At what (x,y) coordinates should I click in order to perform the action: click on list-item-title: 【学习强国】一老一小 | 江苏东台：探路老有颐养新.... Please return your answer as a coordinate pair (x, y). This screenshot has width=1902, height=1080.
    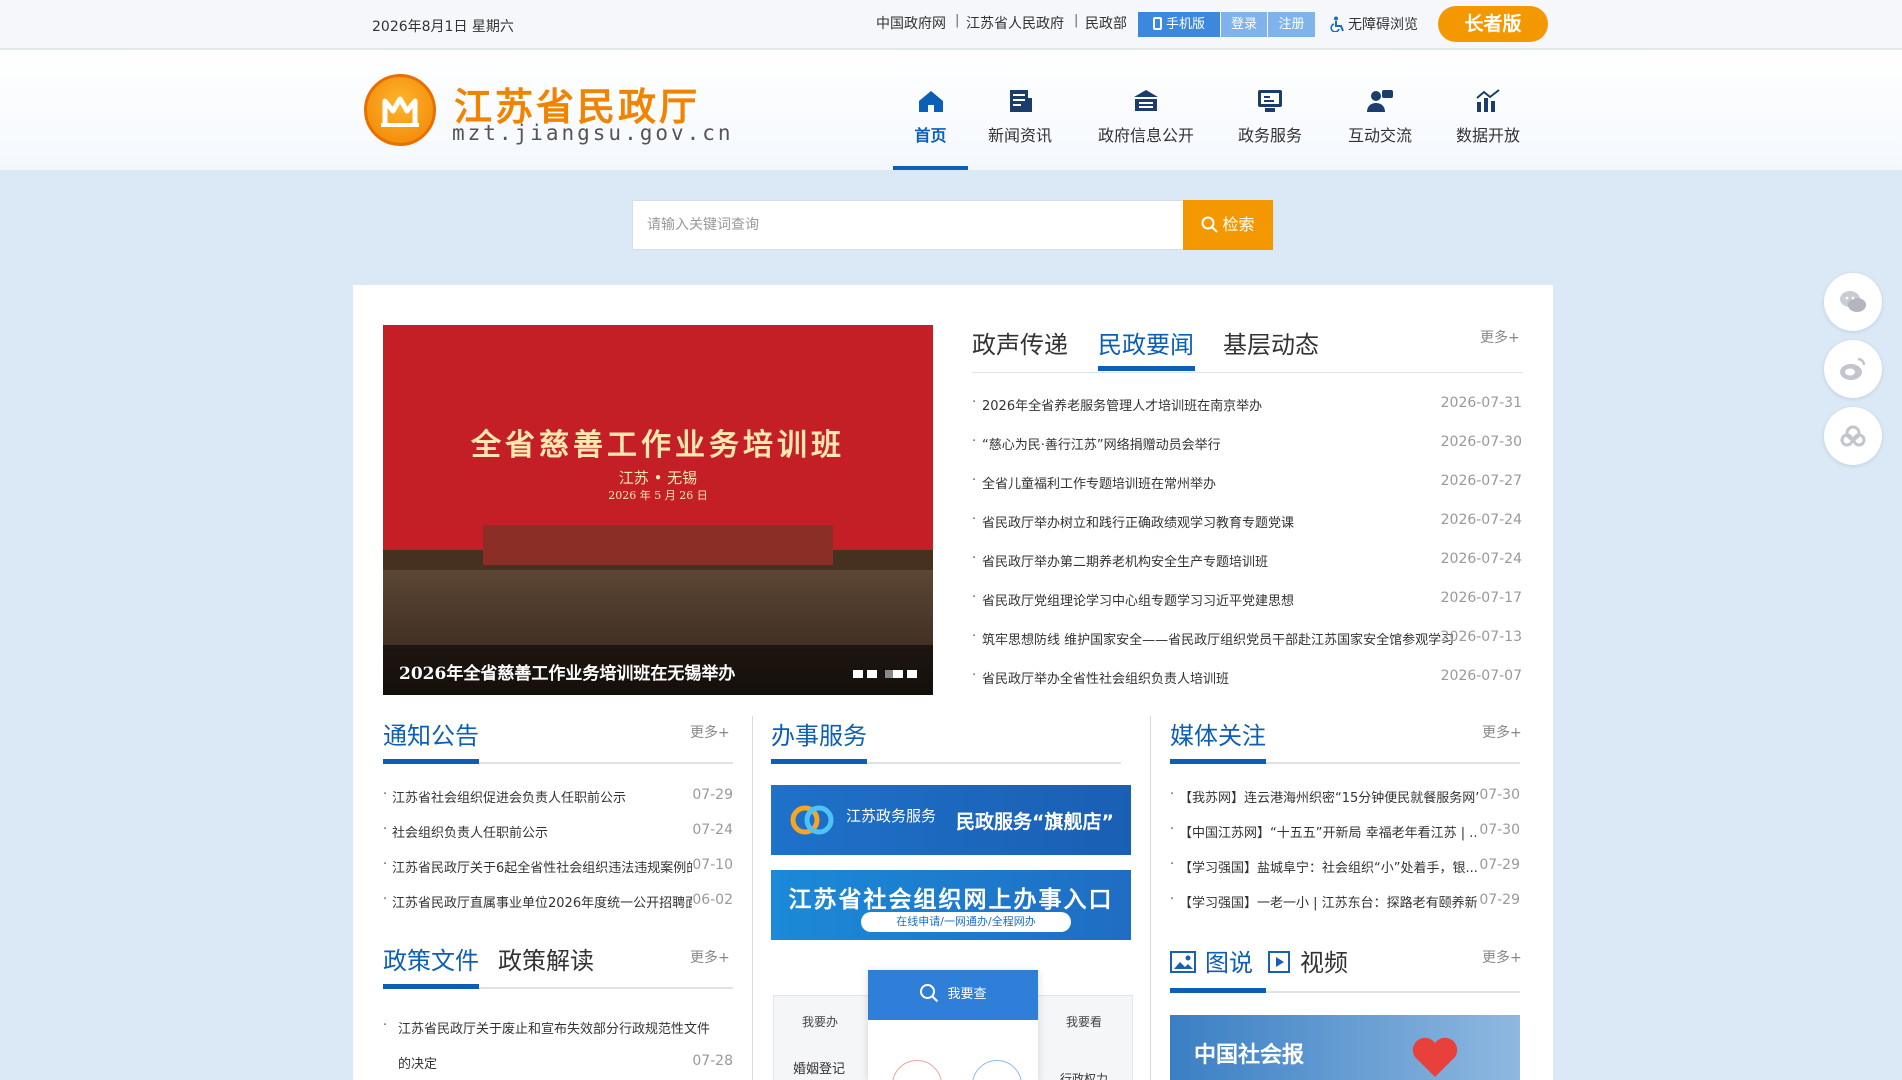
    Looking at the image, I should click on (1329, 901).